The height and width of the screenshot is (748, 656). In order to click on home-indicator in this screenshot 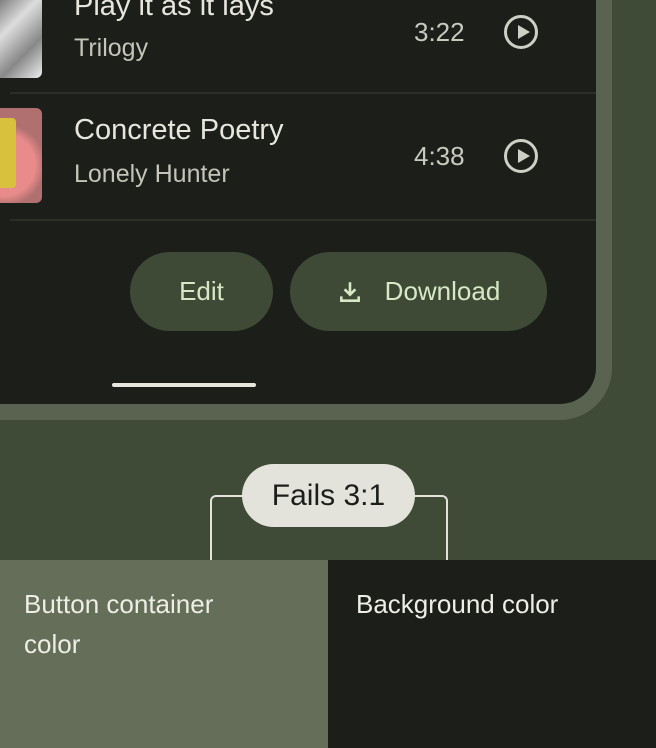, I will do `click(184, 385)`.